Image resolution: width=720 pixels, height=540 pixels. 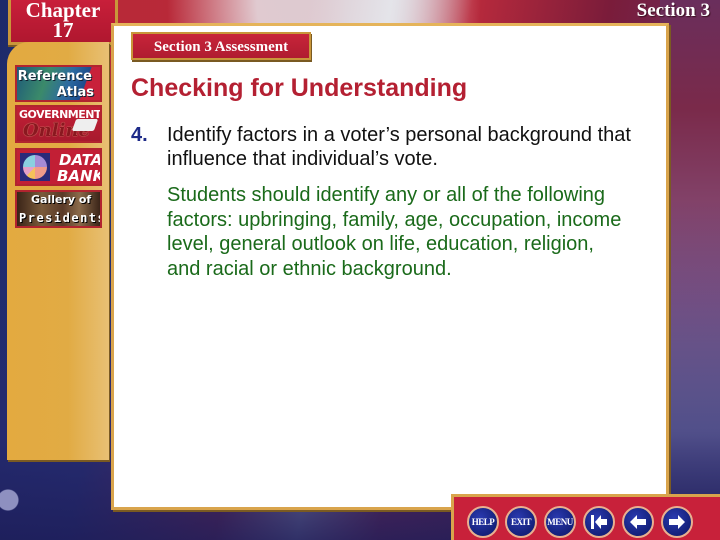 I want to click on reference-atlas-label-1: Reference, so click(x=54, y=76).